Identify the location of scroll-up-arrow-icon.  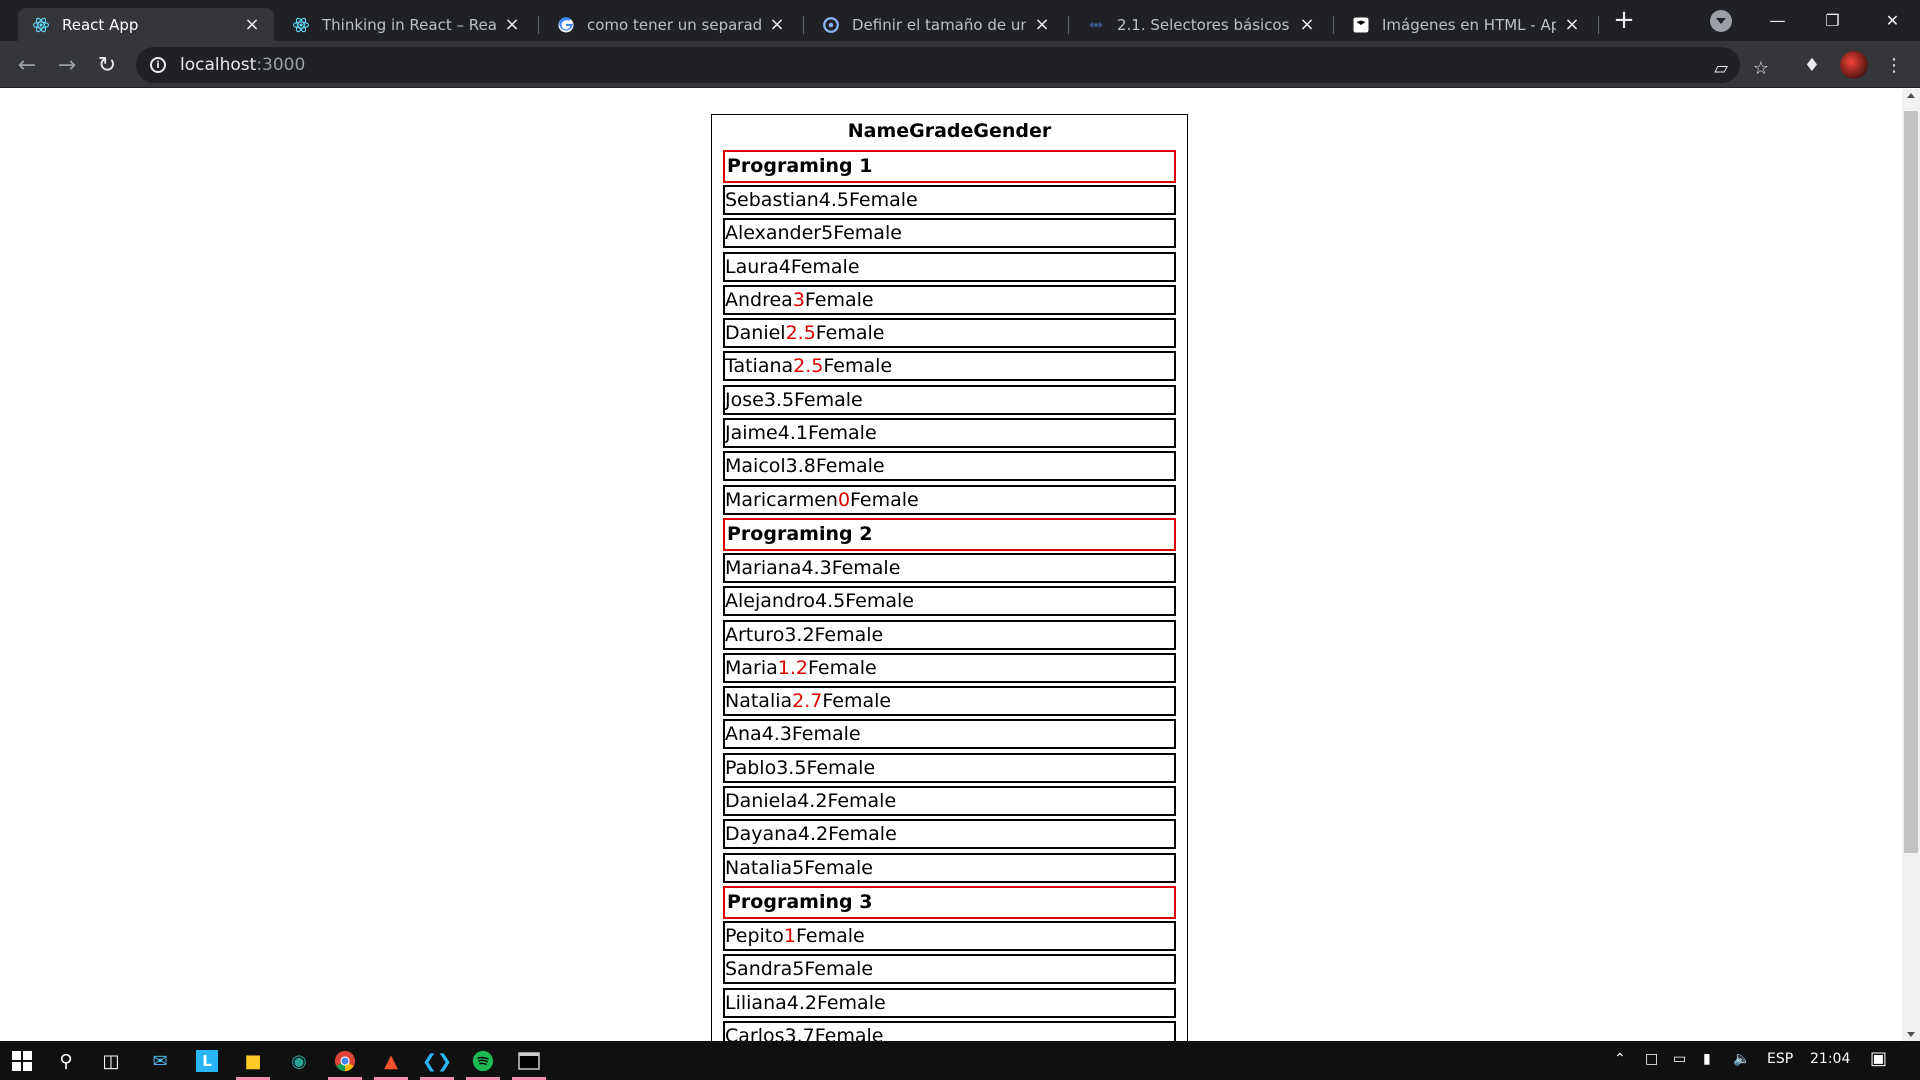
(1911, 95).